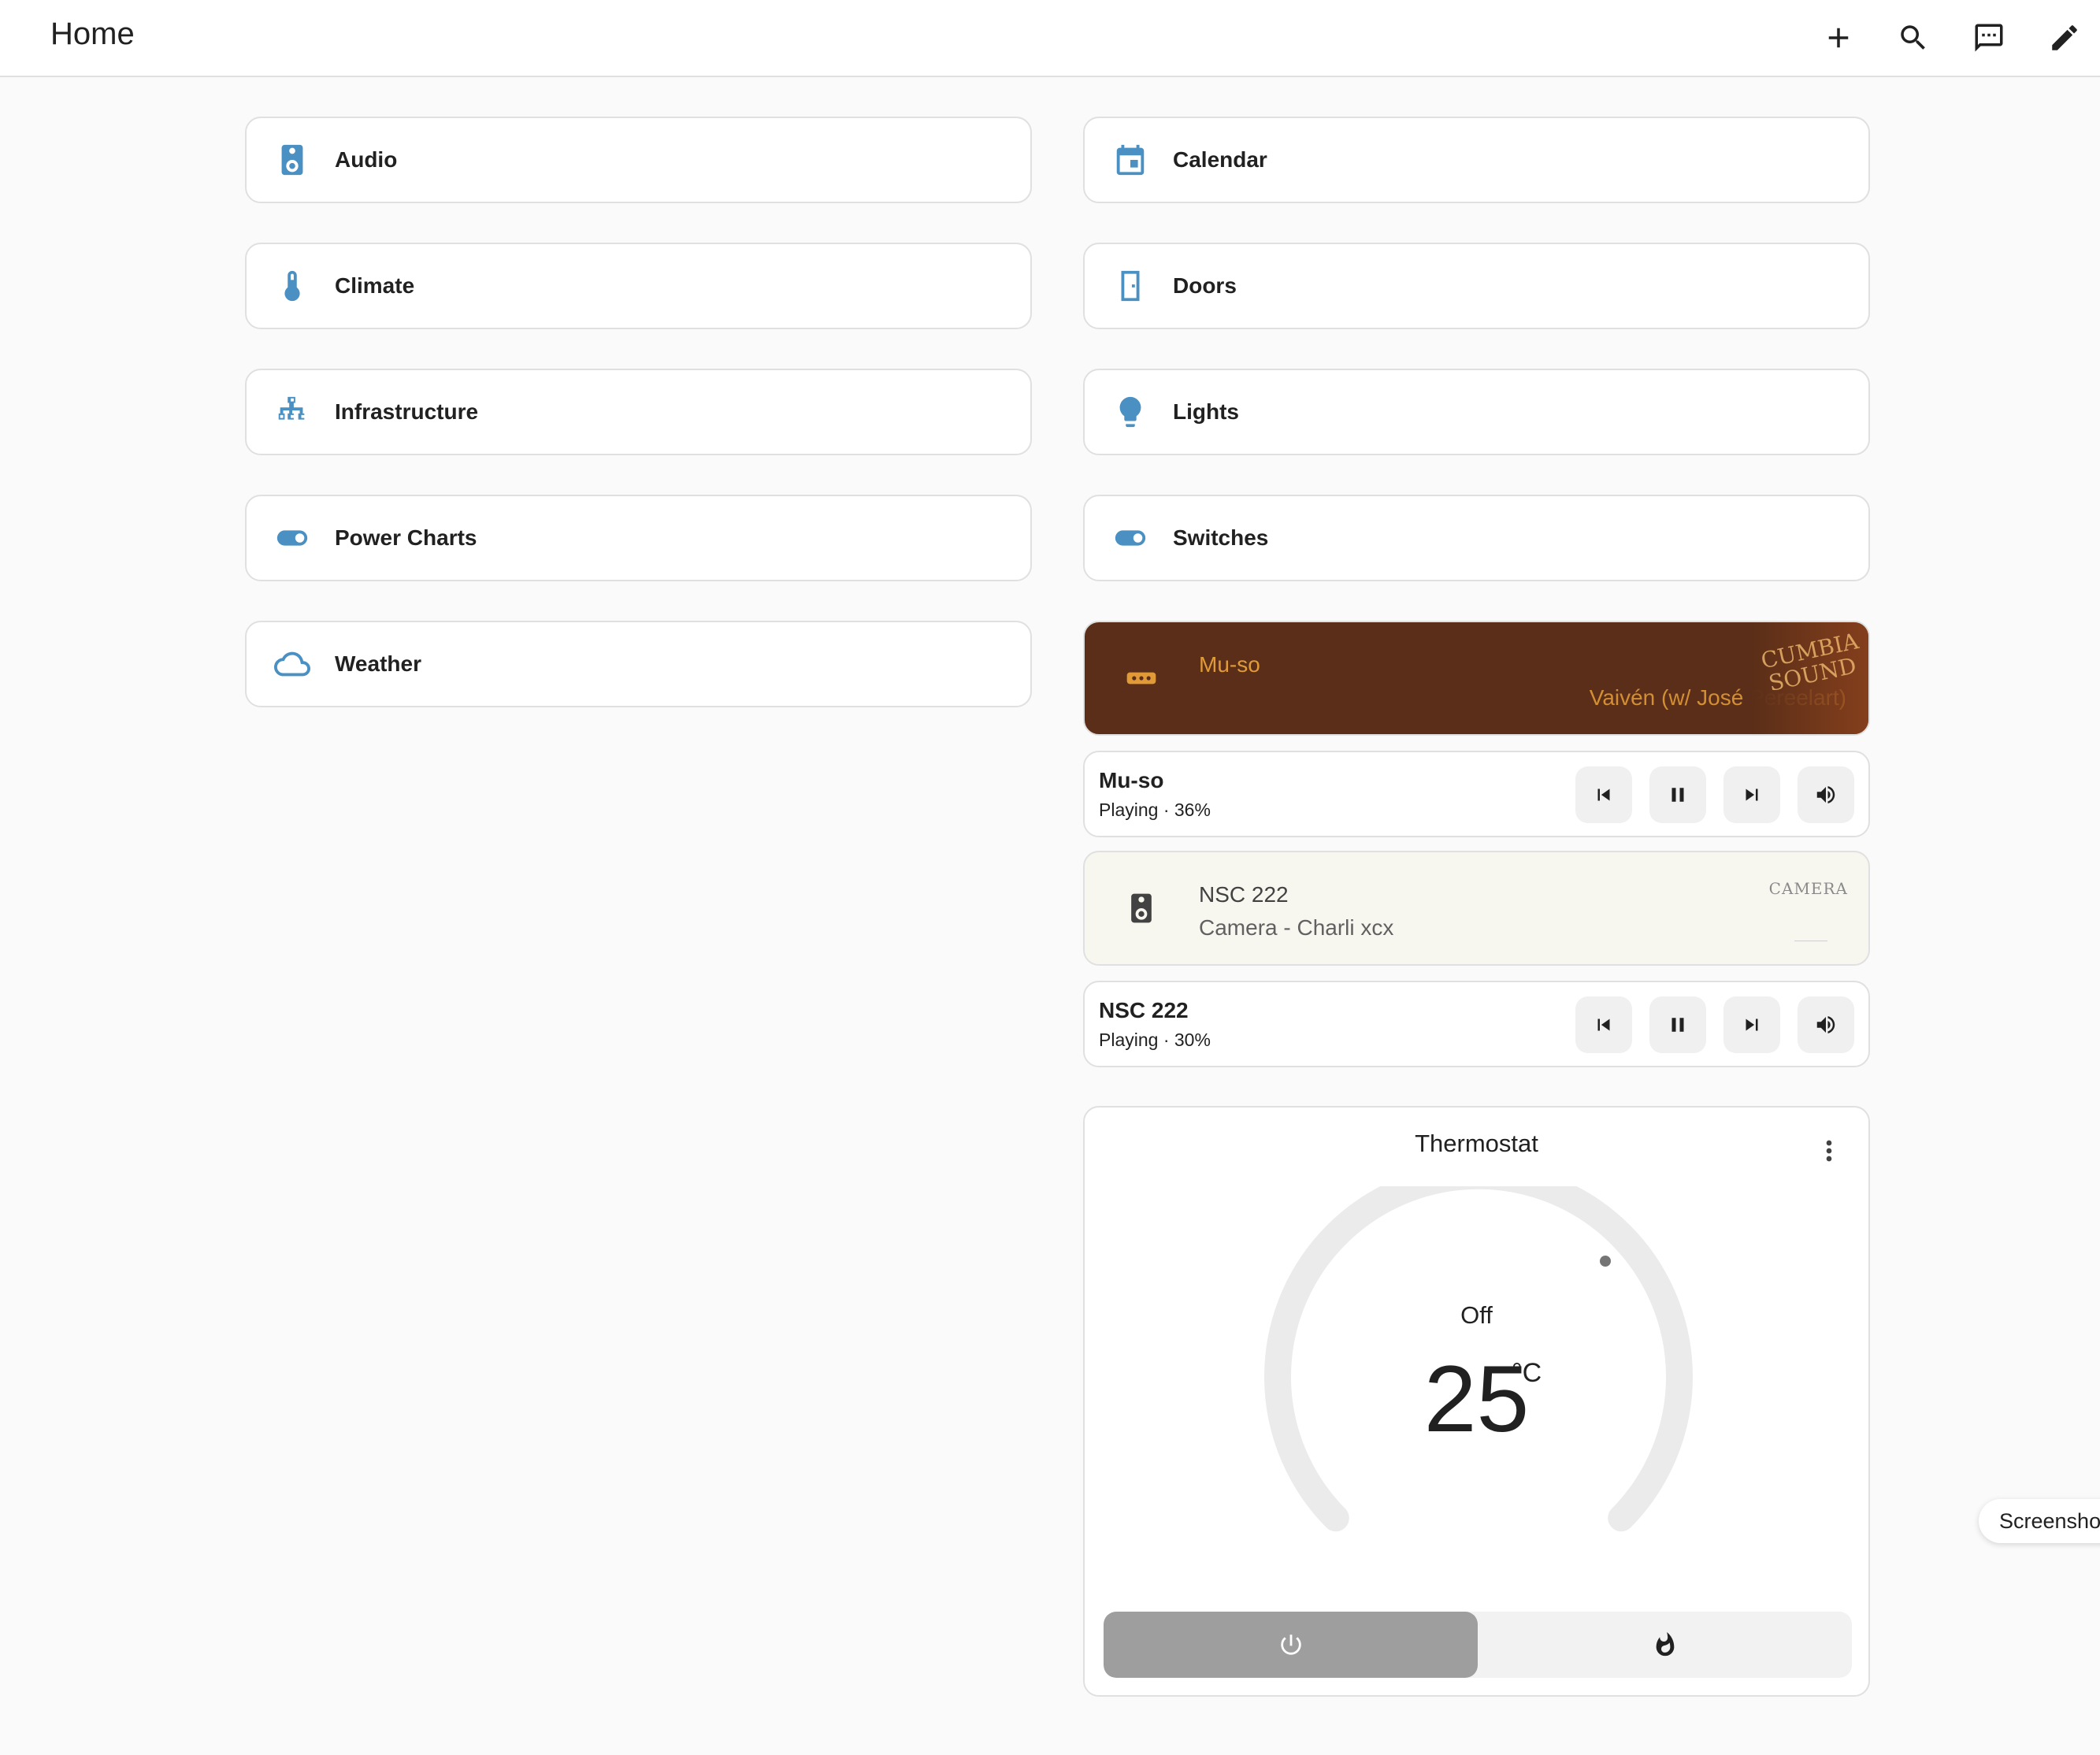  I want to click on media-hero-name: NSC 222, so click(1244, 894).